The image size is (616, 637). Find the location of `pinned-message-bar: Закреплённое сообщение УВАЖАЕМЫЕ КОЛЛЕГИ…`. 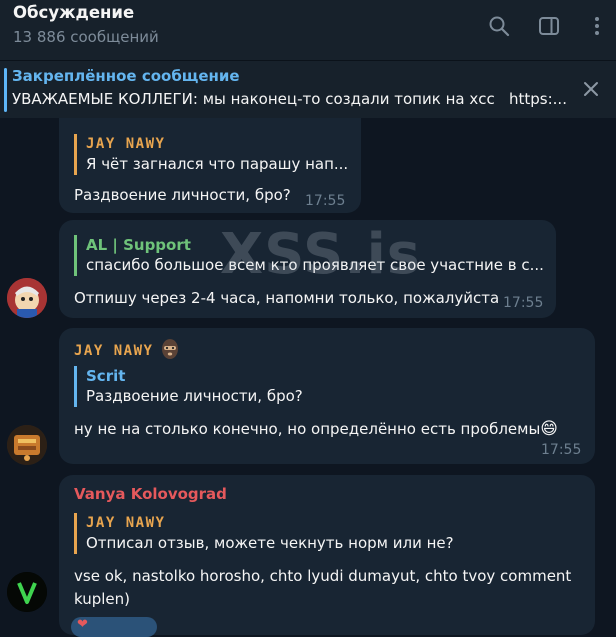

pinned-message-bar: Закреплённое сообщение УВАЖАЕМЫЕ КОЛЛЕГИ… is located at coordinates (308, 89).